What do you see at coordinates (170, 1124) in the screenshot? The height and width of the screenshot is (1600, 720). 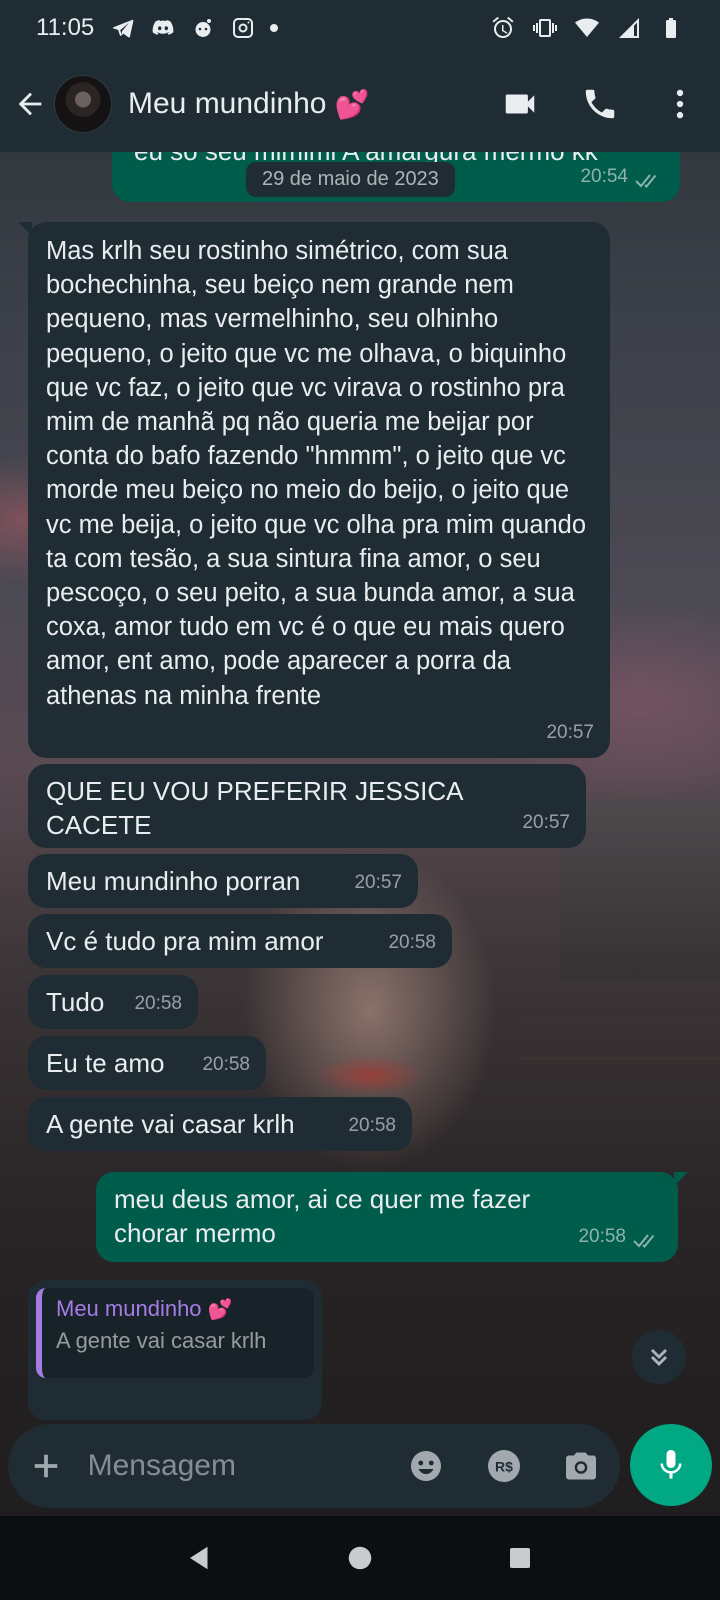 I see `message-text: A gente vai casar krlh` at bounding box center [170, 1124].